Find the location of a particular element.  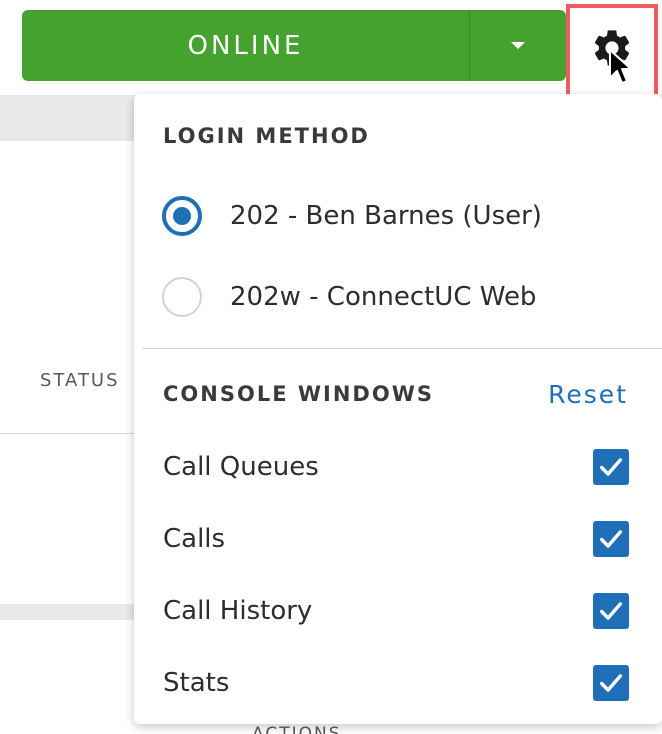

table-section-strip is located at coordinates (70, 612).